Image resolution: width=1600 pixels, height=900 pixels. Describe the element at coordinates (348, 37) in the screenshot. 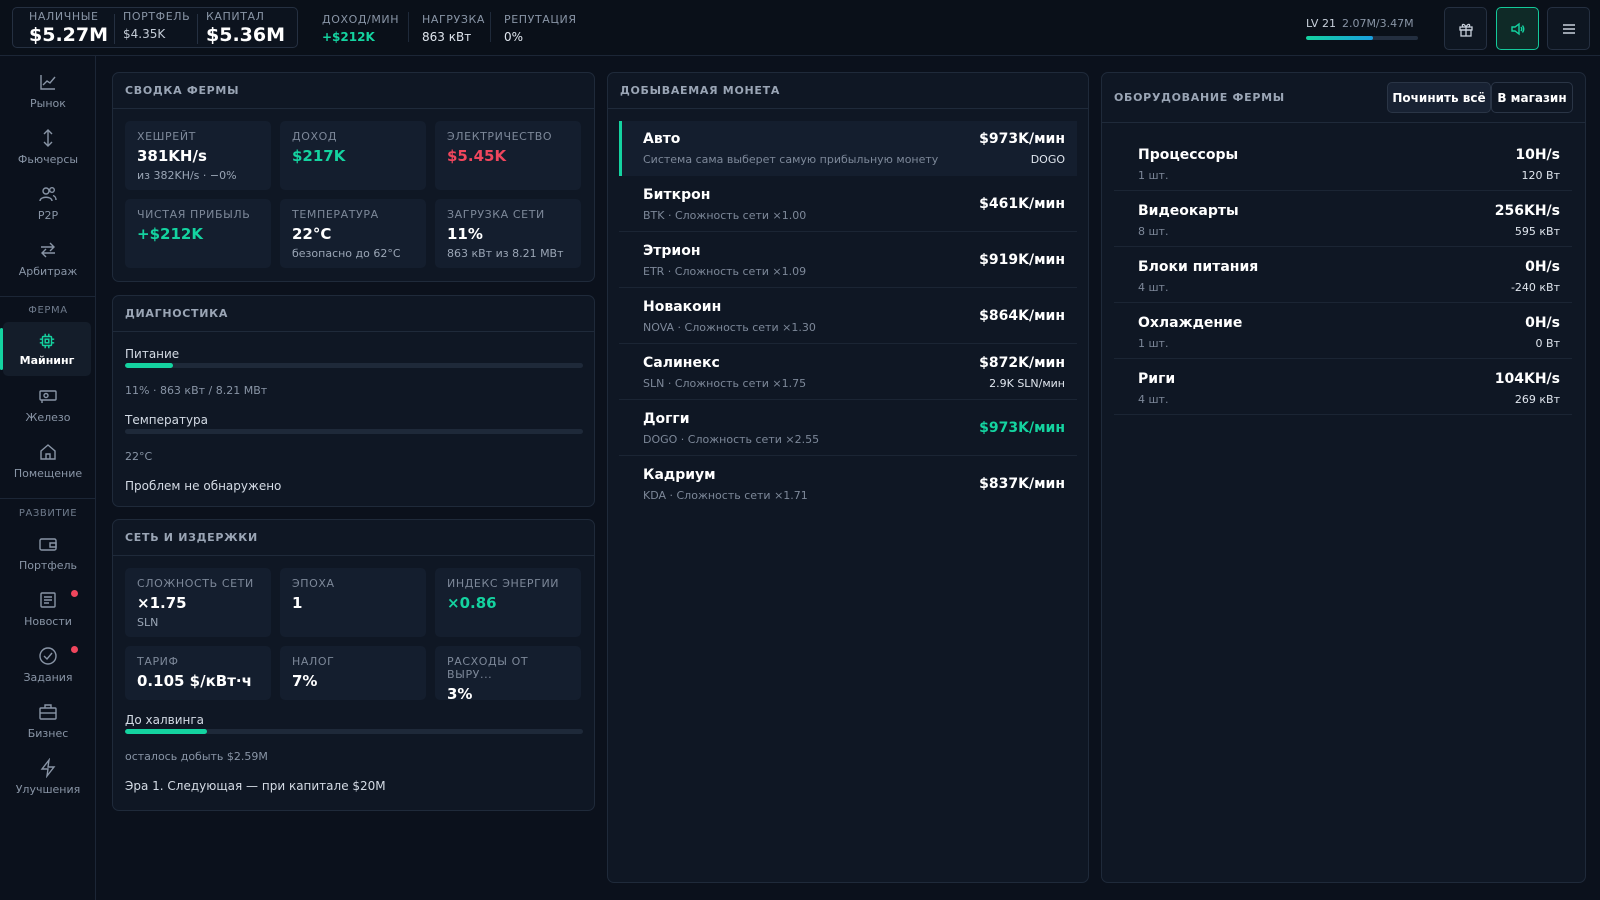

I see `income-value: +$212K` at that location.